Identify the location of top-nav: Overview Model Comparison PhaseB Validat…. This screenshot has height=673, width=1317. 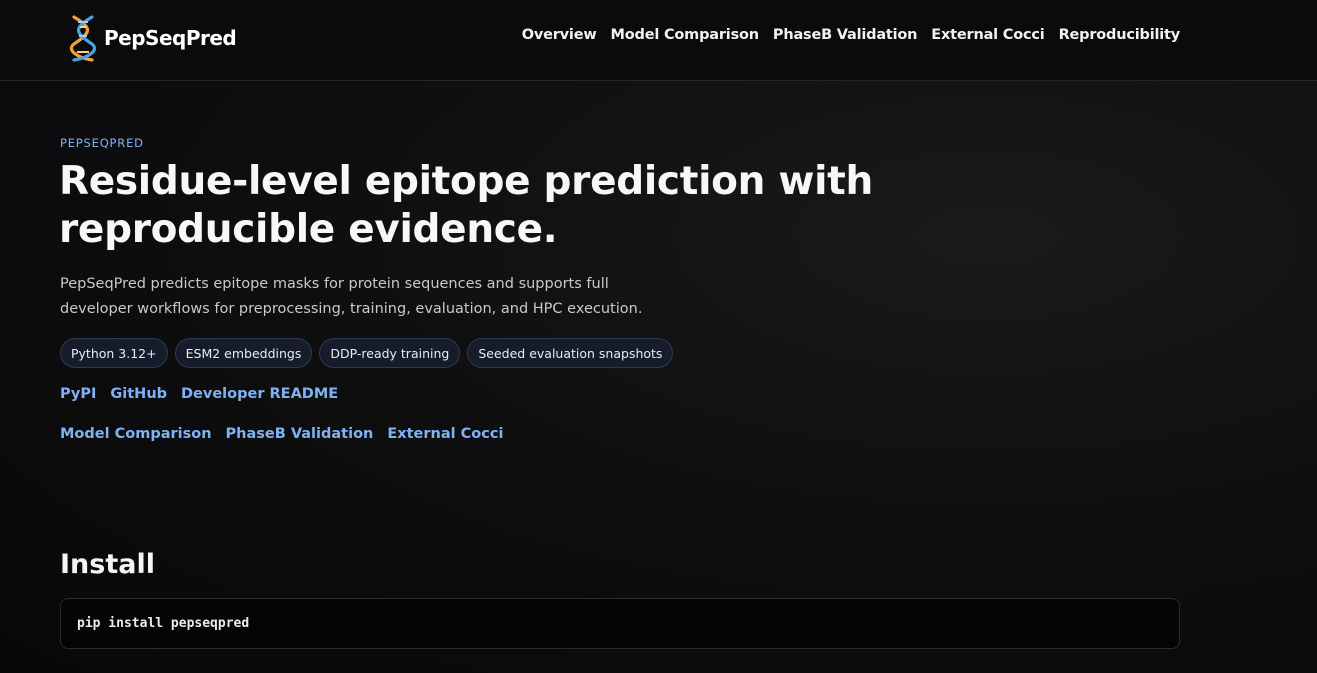
(851, 35).